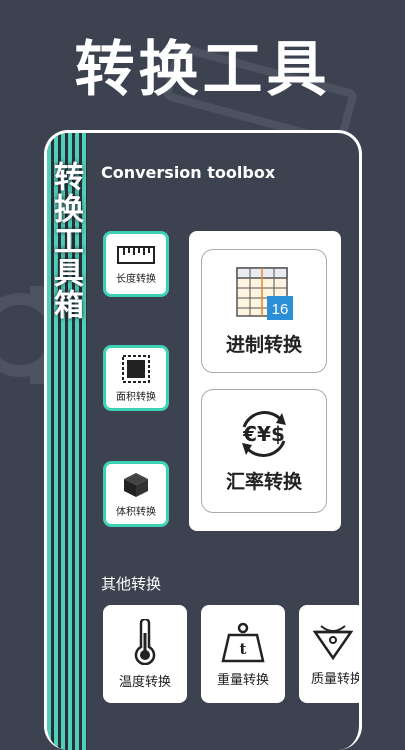  I want to click on weight-icon: t, so click(243, 642).